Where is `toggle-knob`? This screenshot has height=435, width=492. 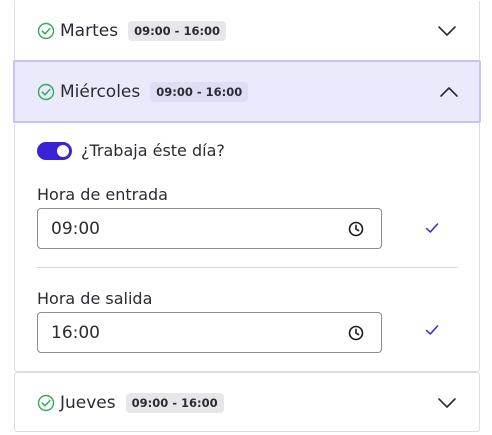 toggle-knob is located at coordinates (63, 150).